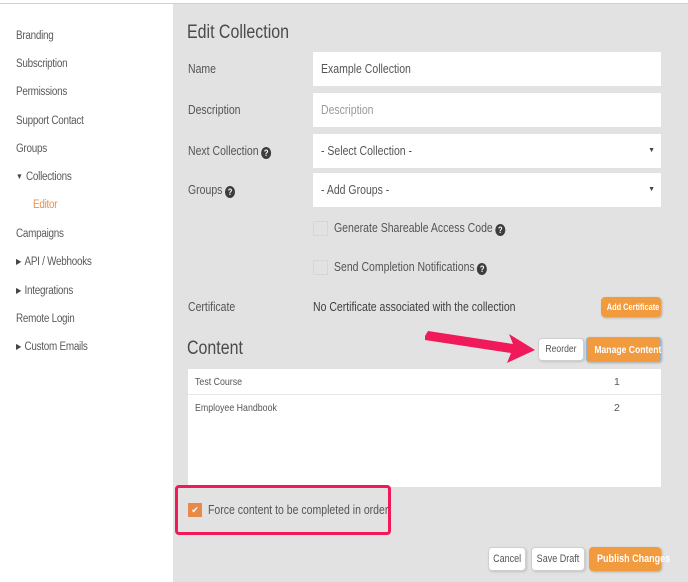  Describe the element at coordinates (424, 428) in the screenshot. I see `content-list: Test Course 1 Employee Handbook 2` at that location.